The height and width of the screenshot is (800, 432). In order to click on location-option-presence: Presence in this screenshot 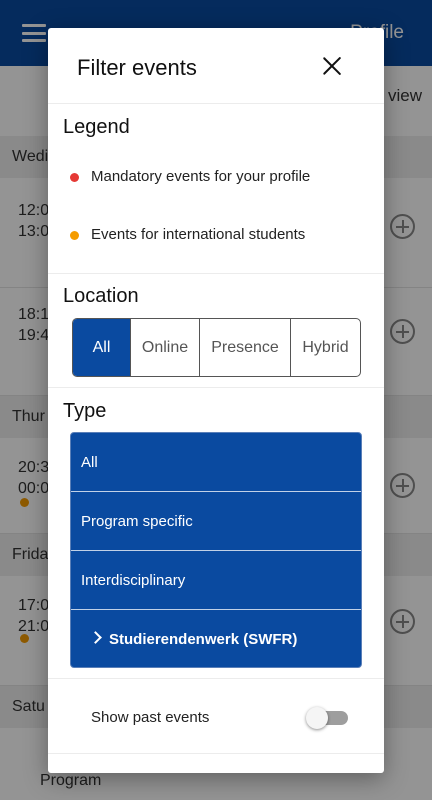, I will do `click(245, 347)`.